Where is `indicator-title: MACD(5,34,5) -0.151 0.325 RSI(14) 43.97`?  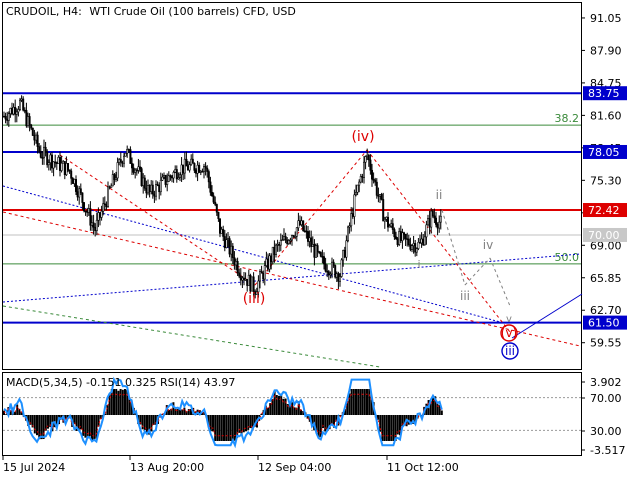 indicator-title: MACD(5,34,5) -0.151 0.325 RSI(14) 43.97 is located at coordinates (120, 382).